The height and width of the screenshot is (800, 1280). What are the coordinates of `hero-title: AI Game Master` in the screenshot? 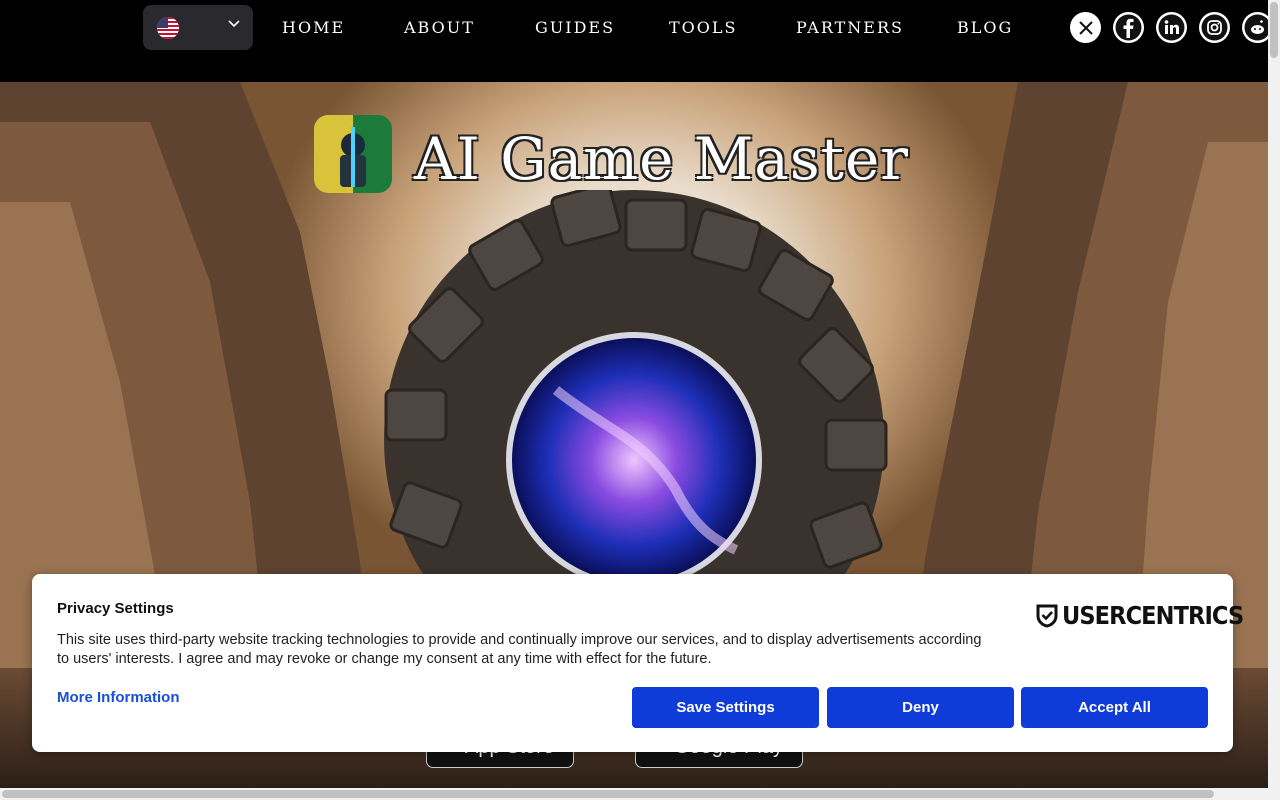 It's located at (661, 159).